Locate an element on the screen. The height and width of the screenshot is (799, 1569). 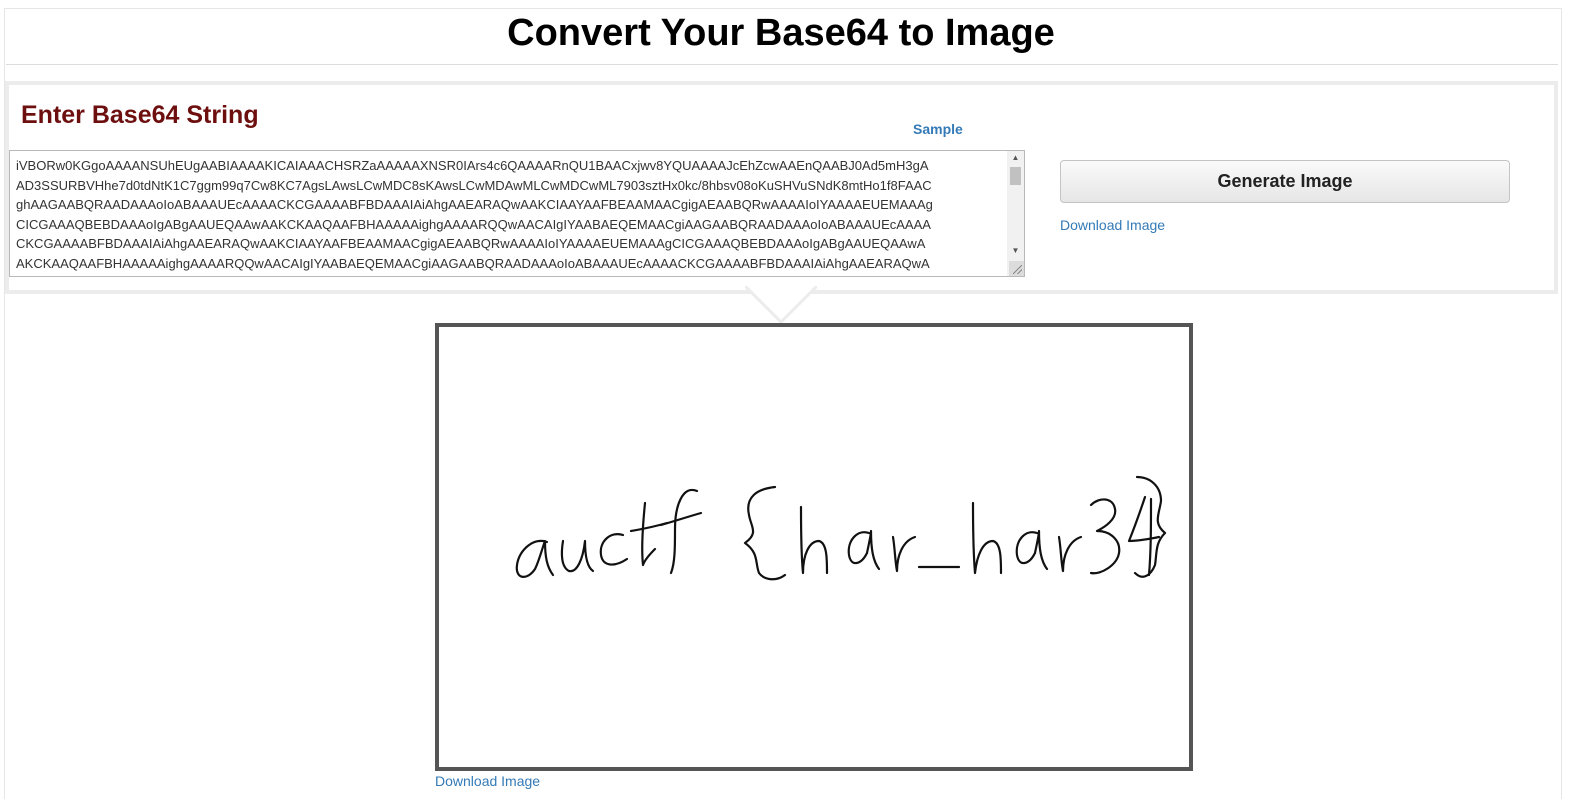
stroke-h2 is located at coordinates (987, 538).